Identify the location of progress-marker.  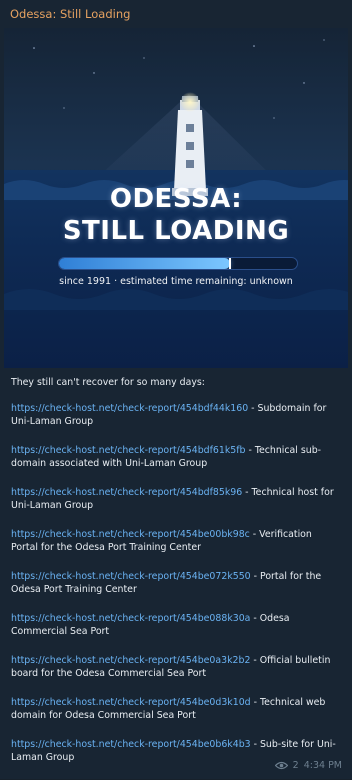
(230, 263).